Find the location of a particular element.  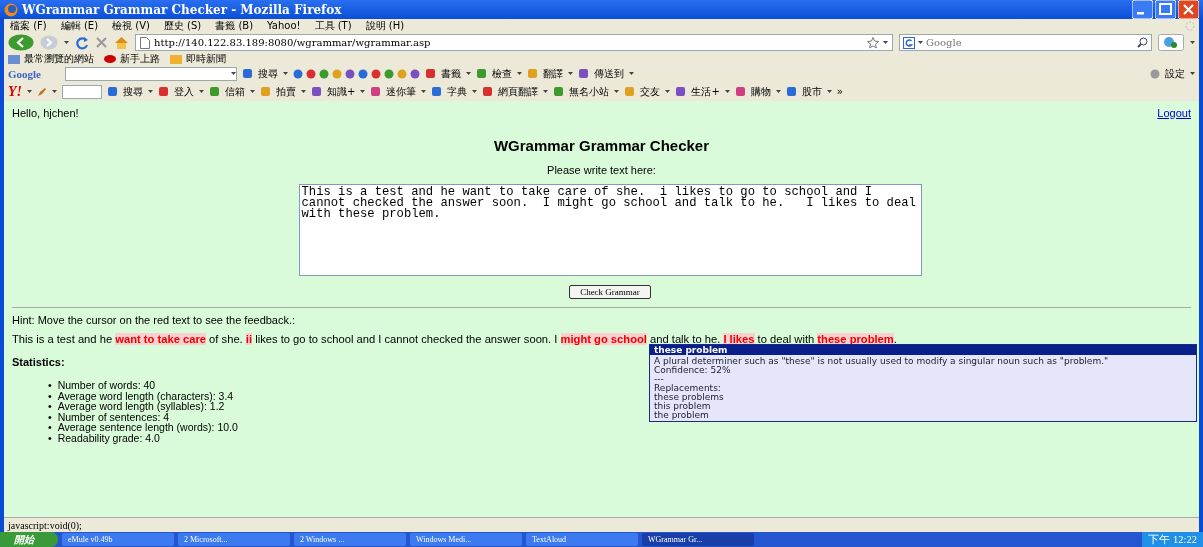

menu-item: 說明 (H) is located at coordinates (385, 25).